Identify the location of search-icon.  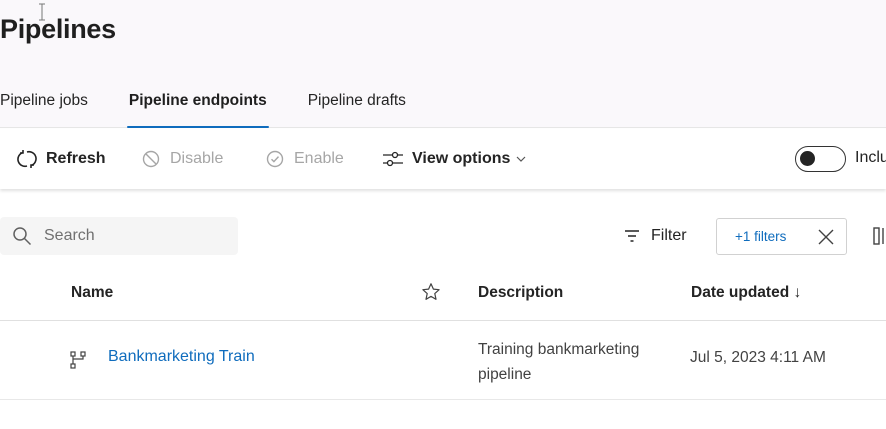
(22, 236).